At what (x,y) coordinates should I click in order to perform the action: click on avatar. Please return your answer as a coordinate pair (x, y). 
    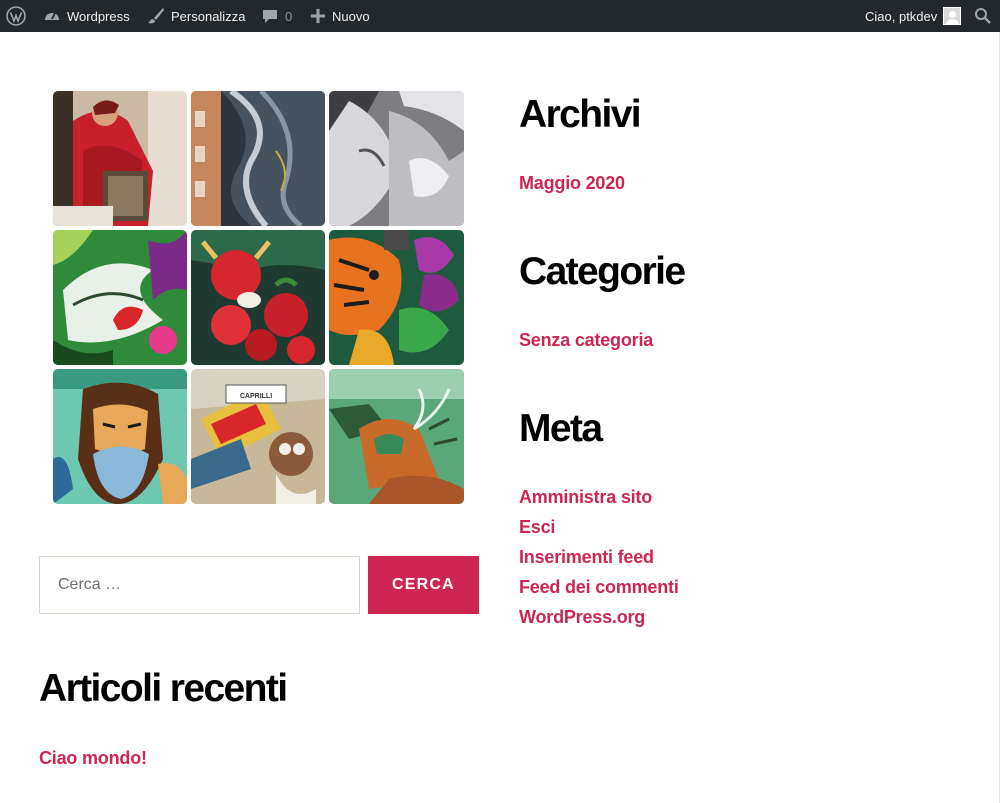
    Looking at the image, I should click on (952, 16).